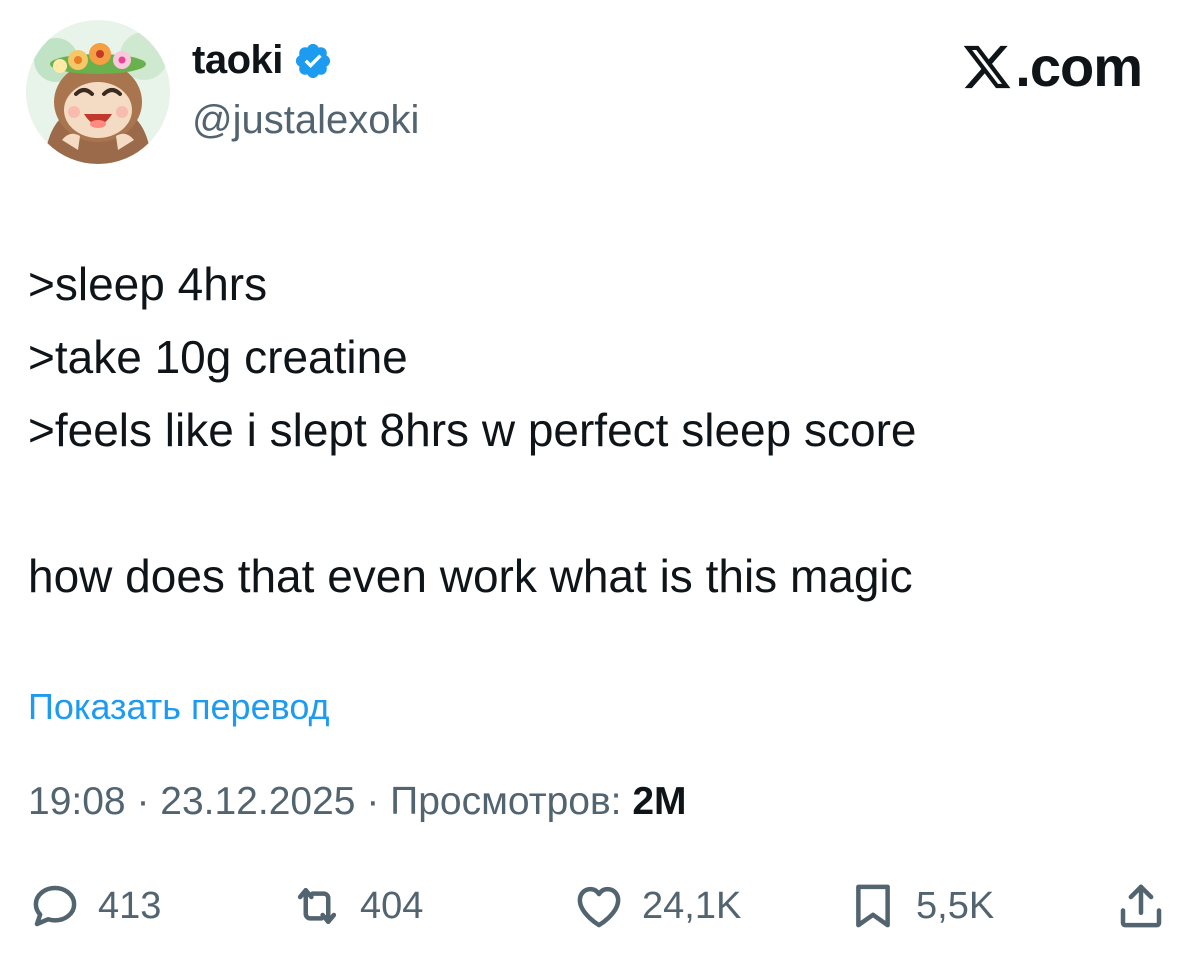 The image size is (1200, 974). What do you see at coordinates (873, 906) in the screenshot?
I see `bookmark-icon` at bounding box center [873, 906].